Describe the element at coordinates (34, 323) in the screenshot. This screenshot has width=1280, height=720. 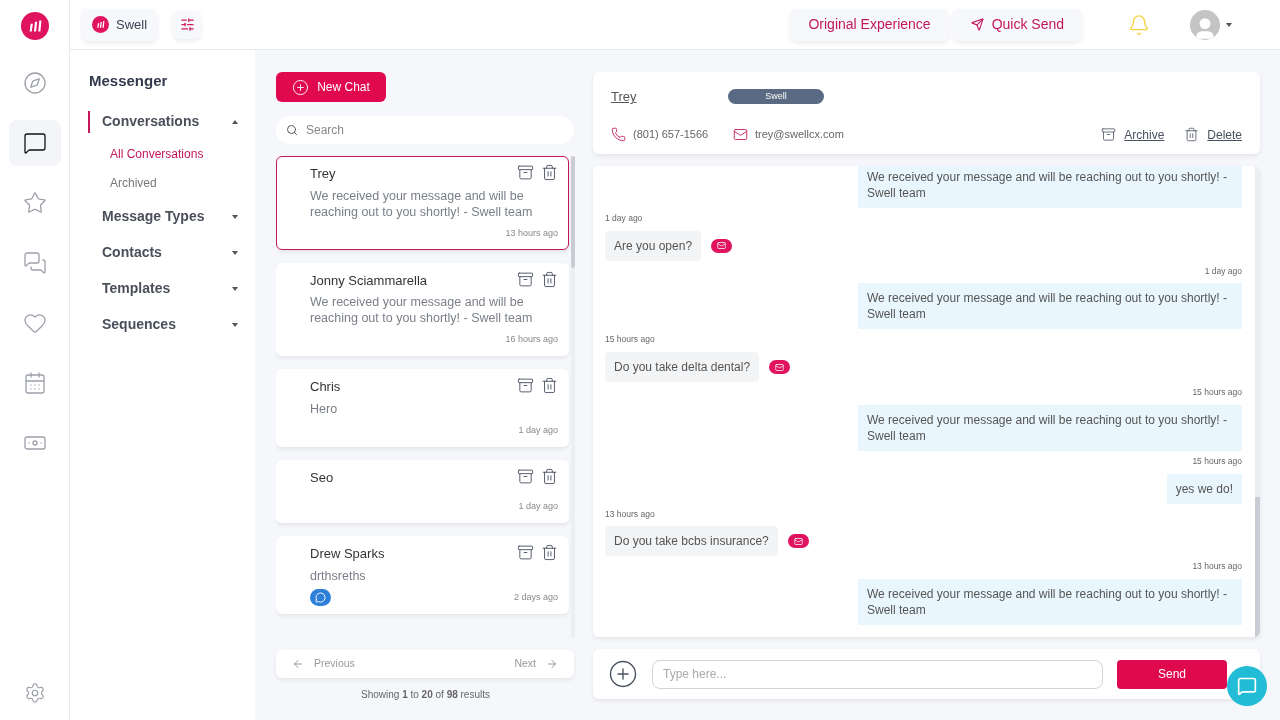
I see `heart-icon` at that location.